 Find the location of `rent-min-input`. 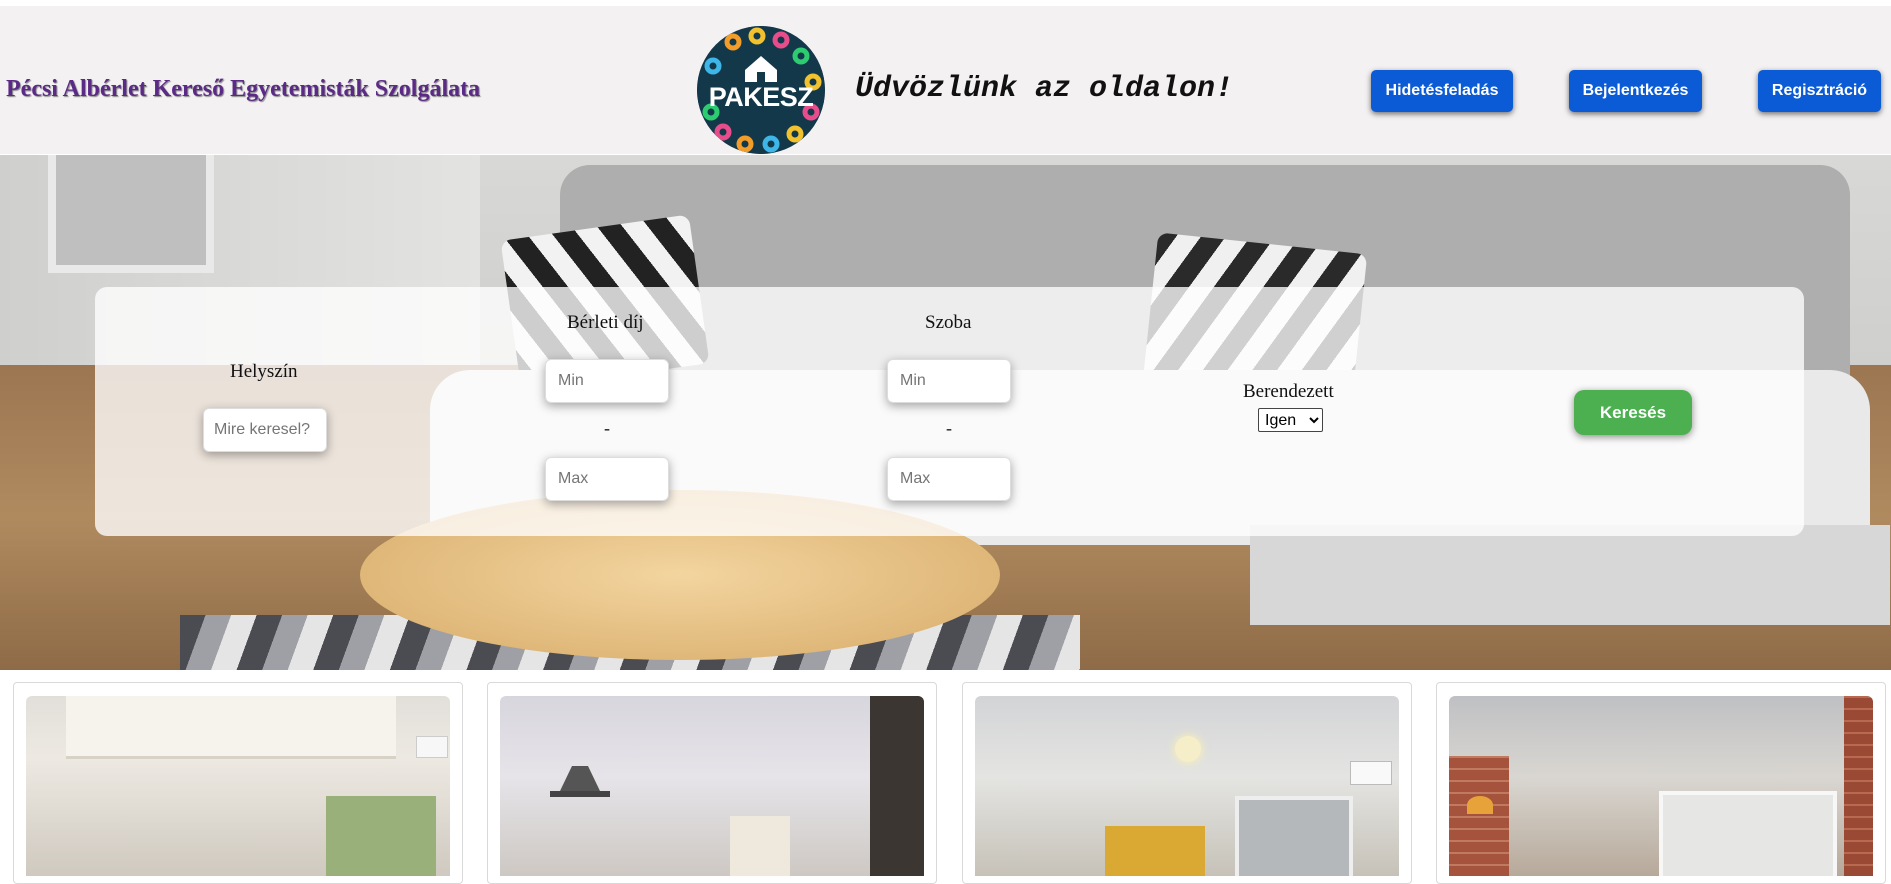

rent-min-input is located at coordinates (607, 381).